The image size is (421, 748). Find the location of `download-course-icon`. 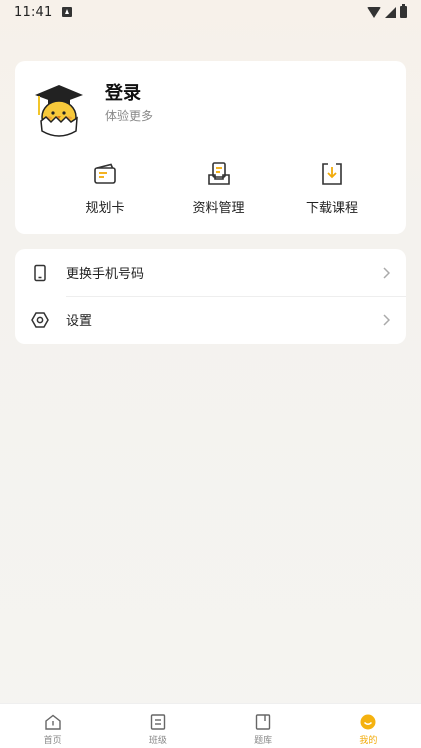

download-course-icon is located at coordinates (332, 174).